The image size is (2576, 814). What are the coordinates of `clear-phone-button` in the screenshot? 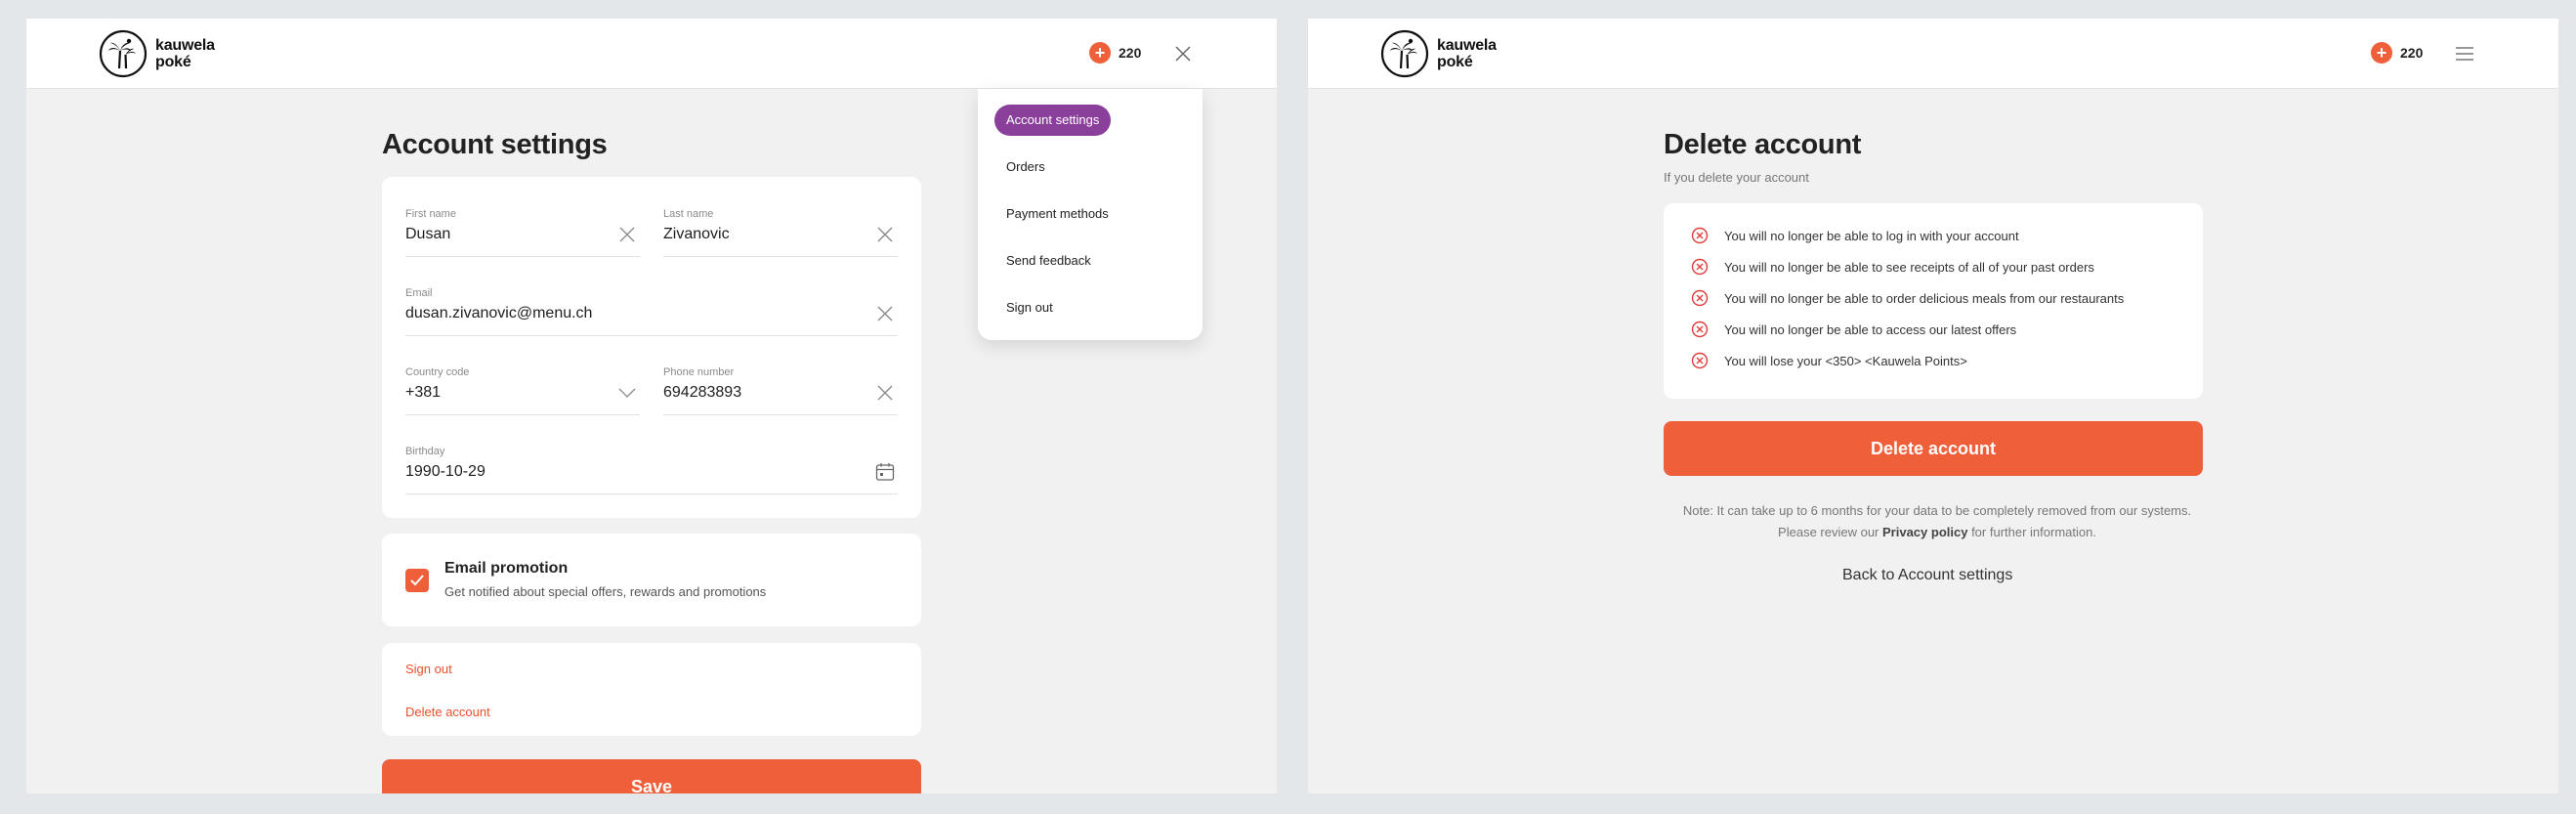 It's located at (885, 393).